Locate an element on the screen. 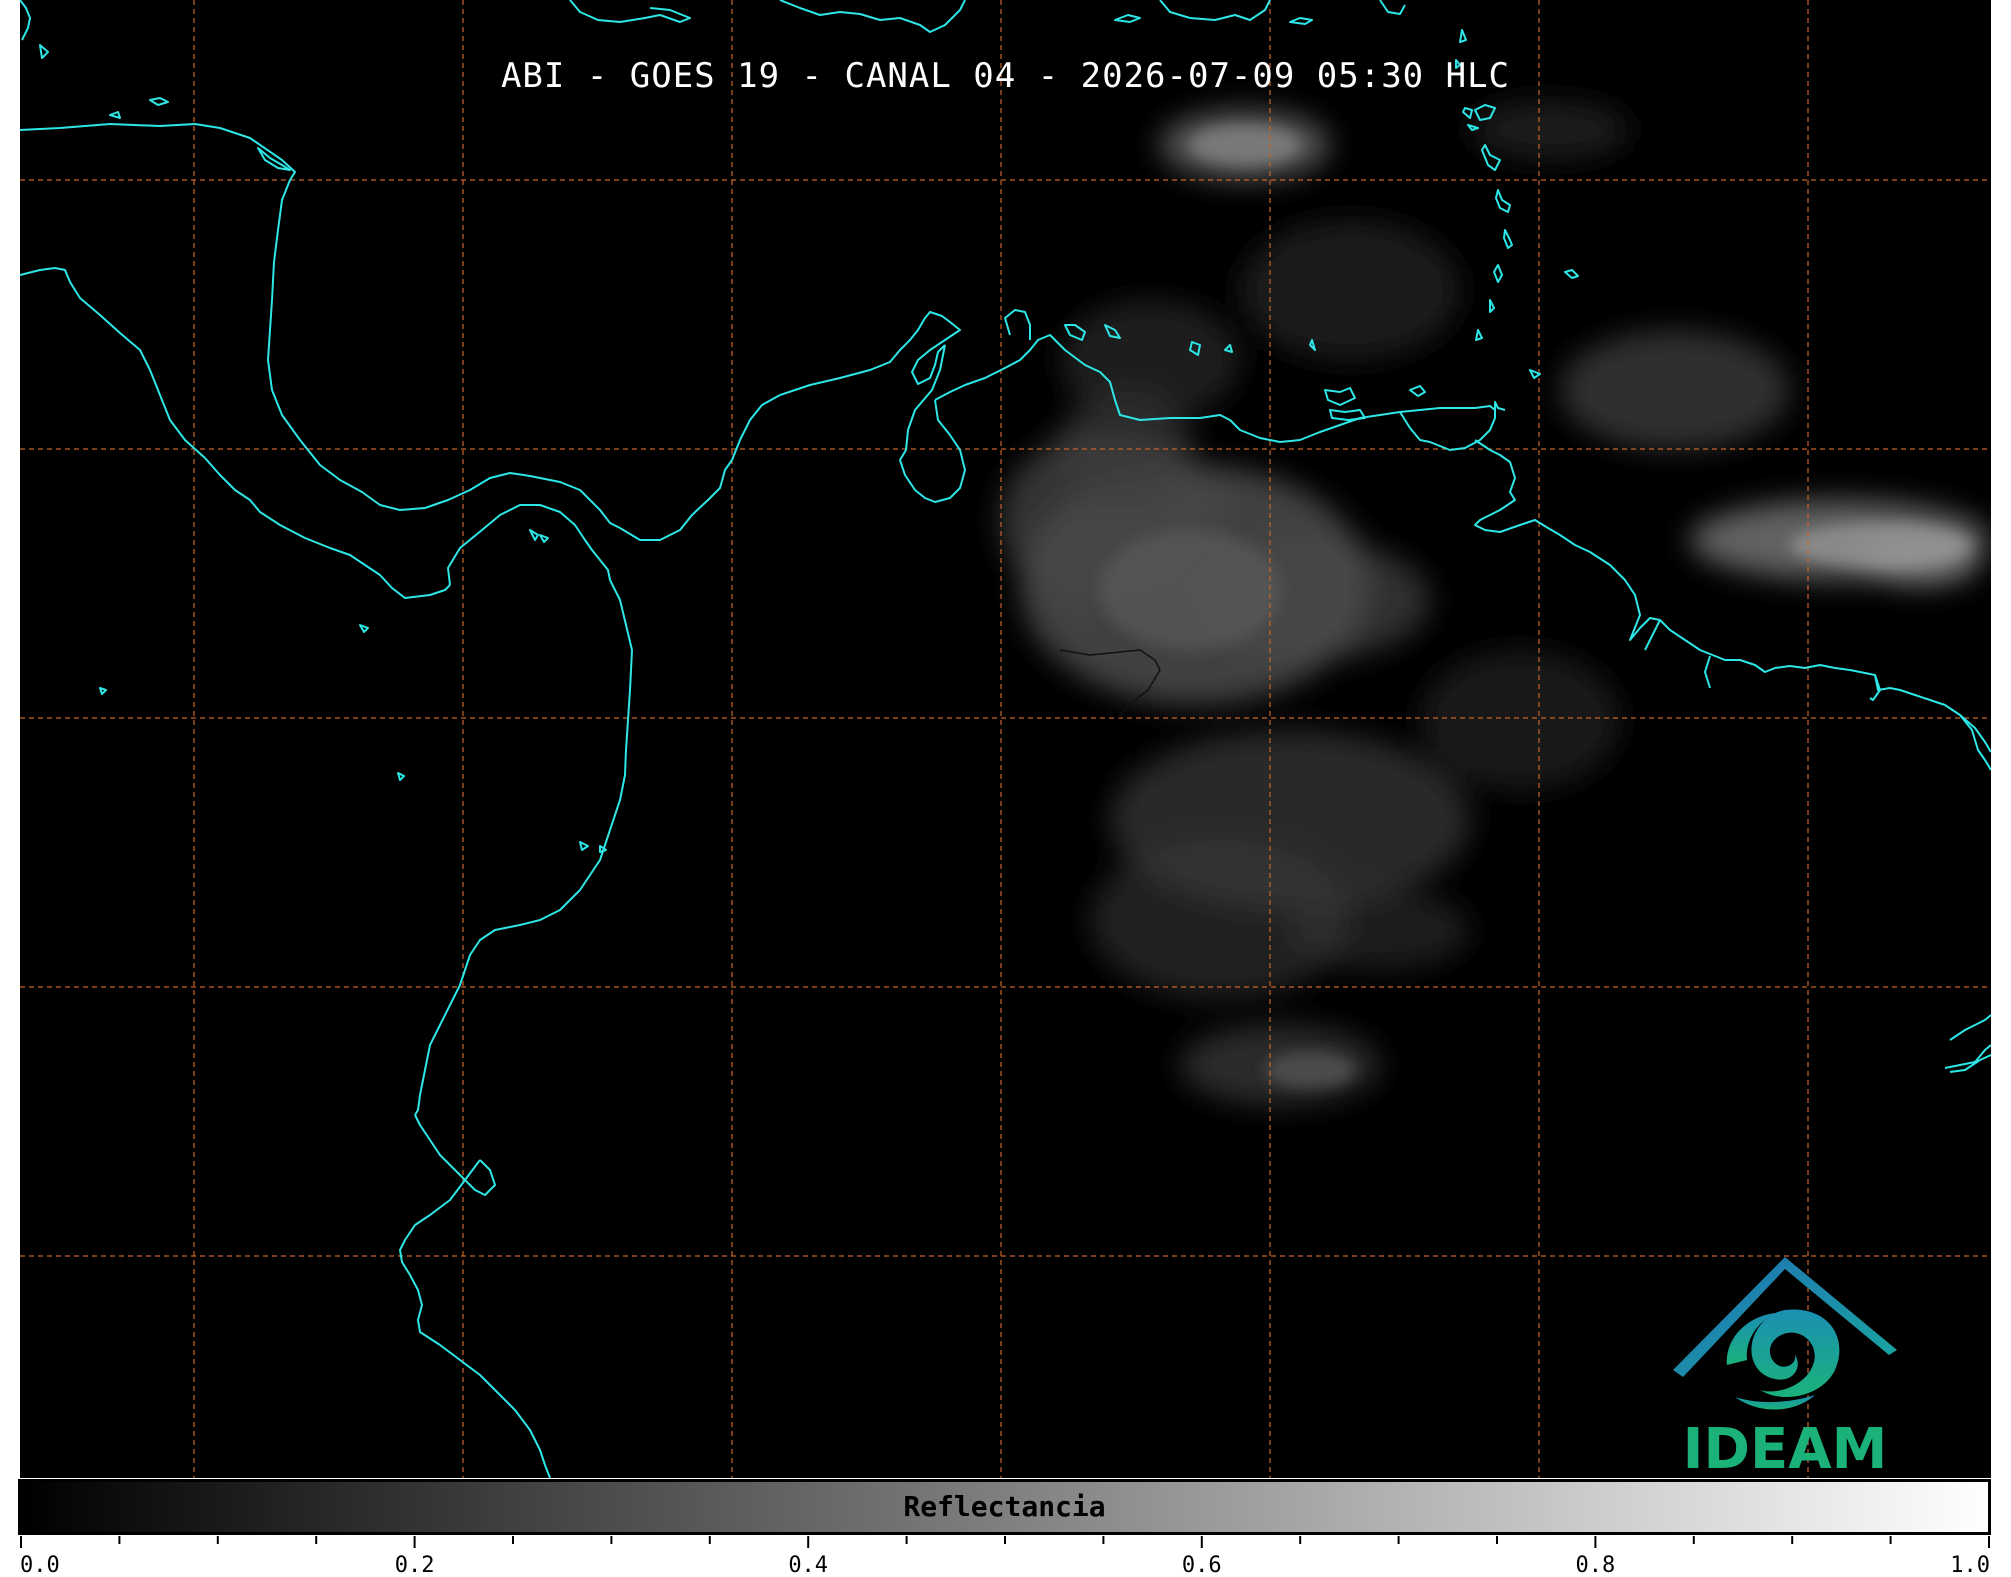  colorbar-tick-label: 0.2 is located at coordinates (415, 1565).